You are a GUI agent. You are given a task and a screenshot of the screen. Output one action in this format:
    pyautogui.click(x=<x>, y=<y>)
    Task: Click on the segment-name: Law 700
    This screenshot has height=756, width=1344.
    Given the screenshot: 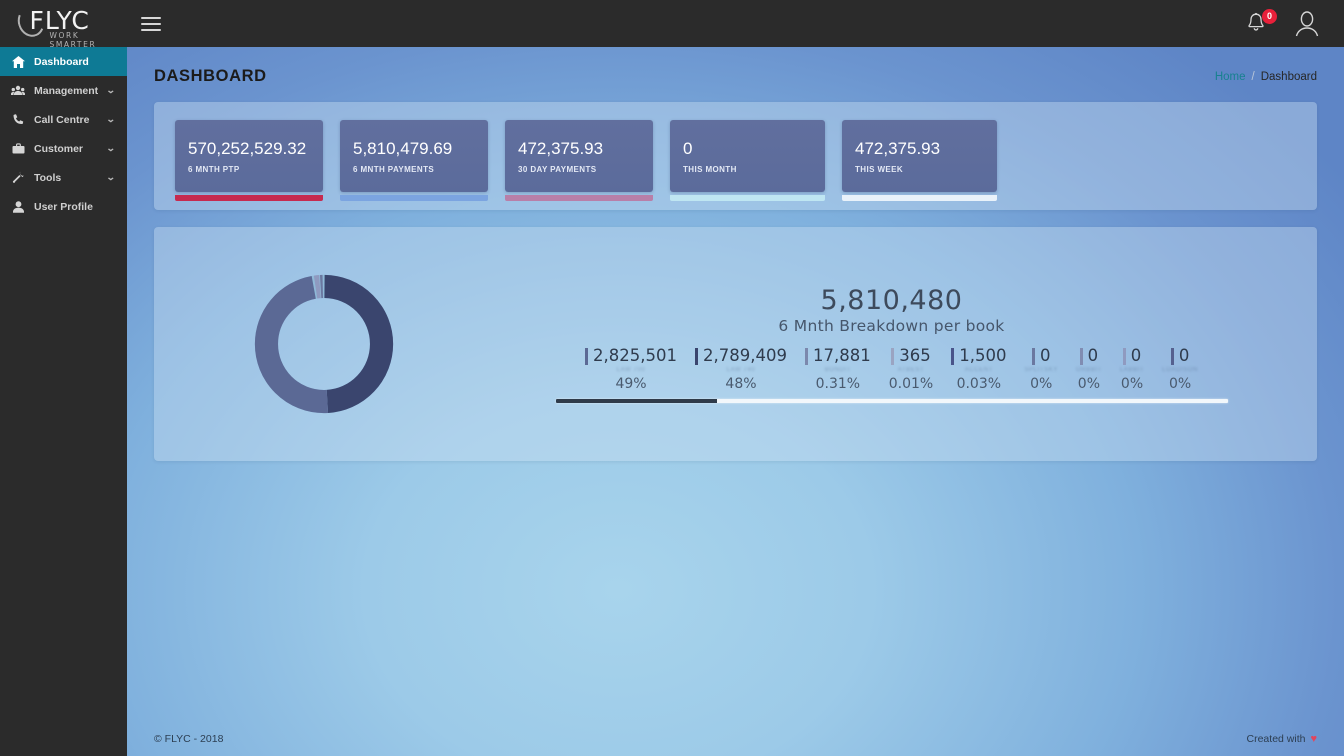 What is the action you would take?
    pyautogui.click(x=631, y=369)
    